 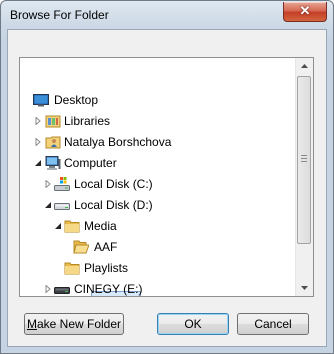 What do you see at coordinates (167, 15) in the screenshot?
I see `title-bar: Browse For Folder ✕` at bounding box center [167, 15].